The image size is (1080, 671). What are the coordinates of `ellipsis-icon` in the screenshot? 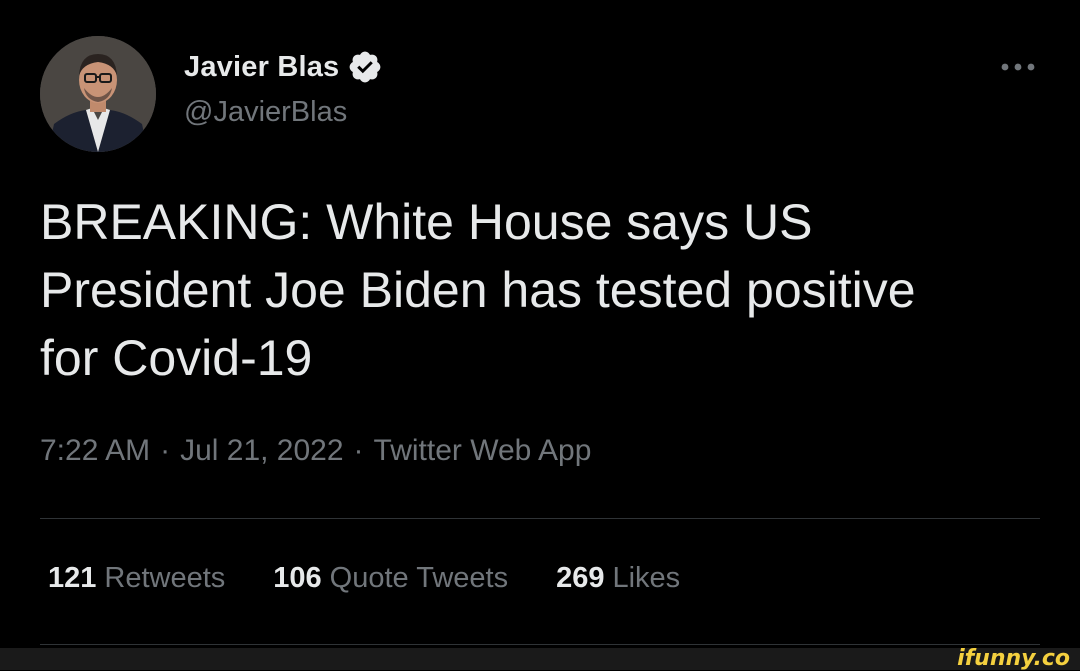 It's located at (1018, 67).